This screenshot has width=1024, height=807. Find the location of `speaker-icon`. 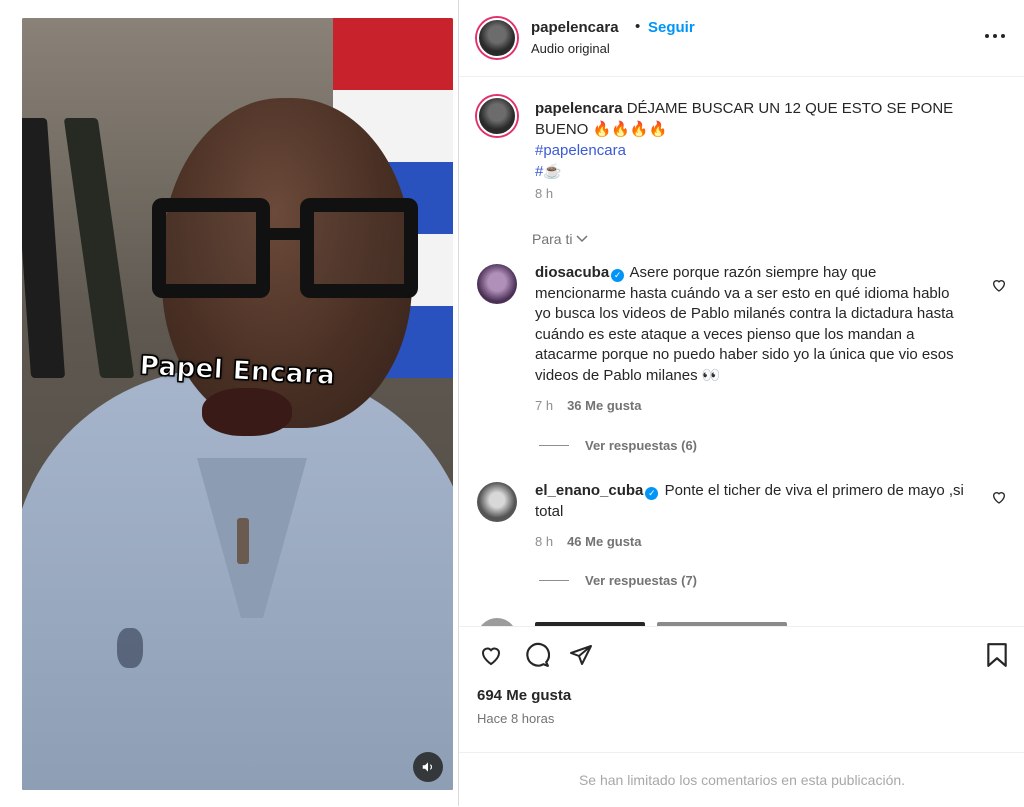

speaker-icon is located at coordinates (427, 767).